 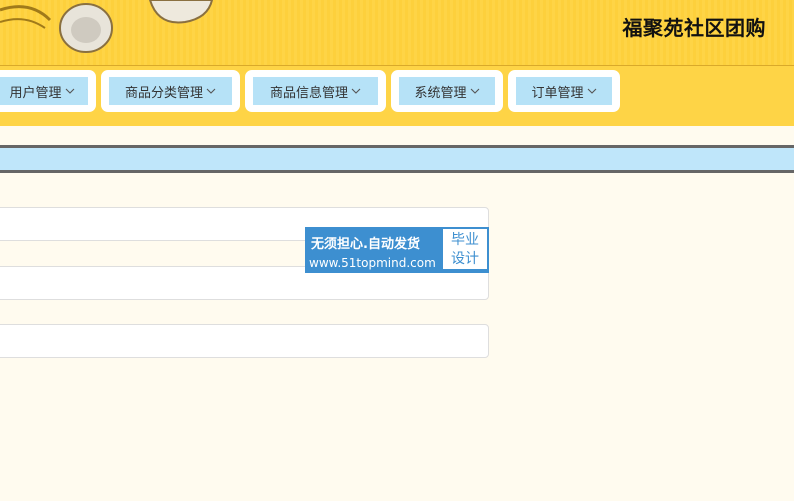 What do you see at coordinates (465, 249) in the screenshot?
I see `watermark-tag: 毕业 设计` at bounding box center [465, 249].